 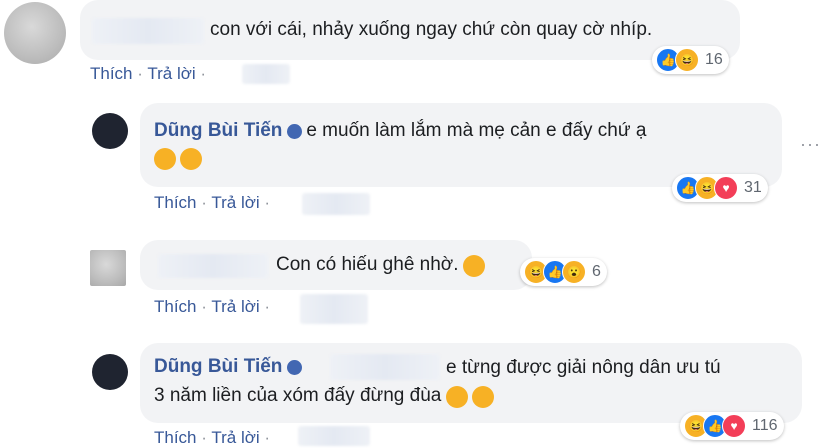 I want to click on reaction-count: 31, so click(x=753, y=187).